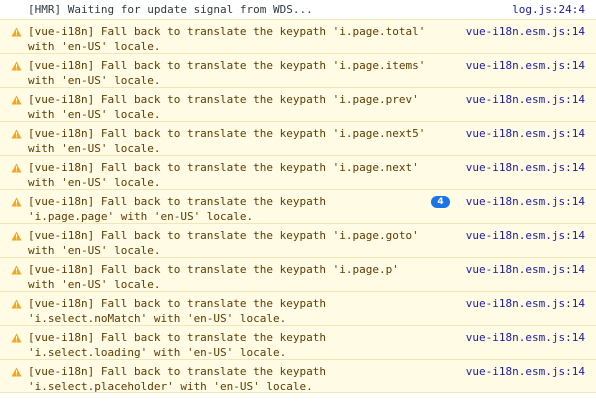 The width and height of the screenshot is (596, 401). What do you see at coordinates (548, 10) in the screenshot?
I see `source-link: log.js:24:4` at bounding box center [548, 10].